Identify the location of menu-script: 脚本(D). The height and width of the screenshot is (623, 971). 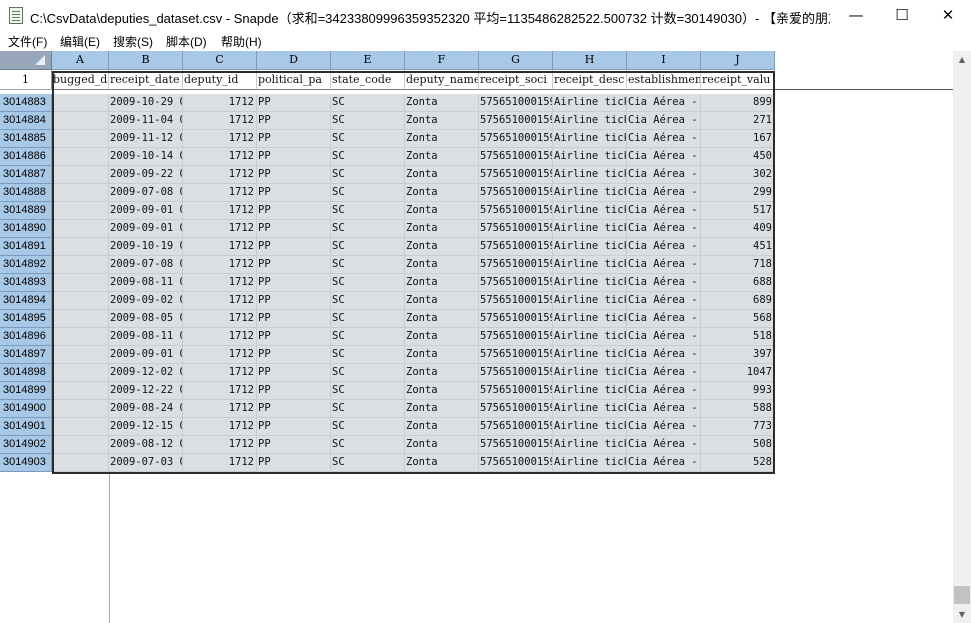
(186, 41).